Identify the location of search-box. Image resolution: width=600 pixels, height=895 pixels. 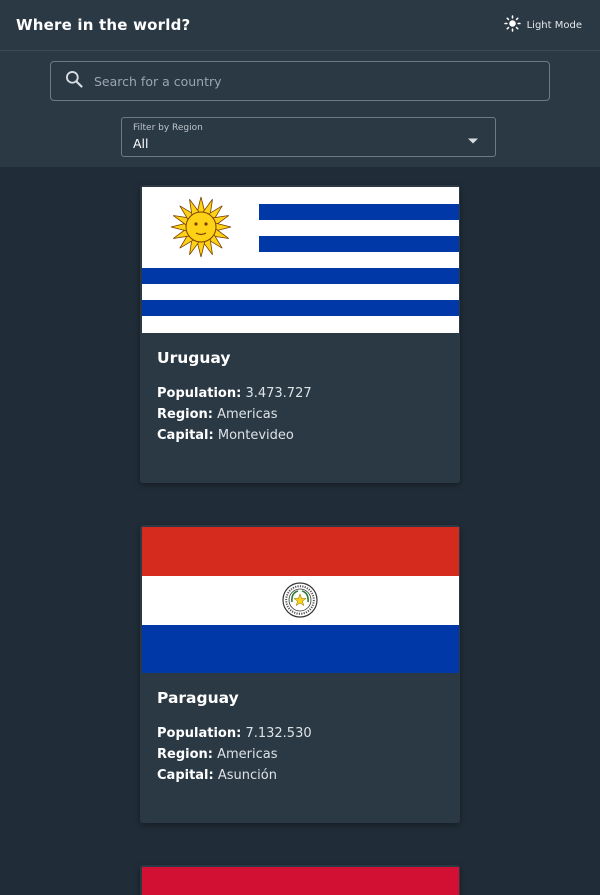
(300, 81).